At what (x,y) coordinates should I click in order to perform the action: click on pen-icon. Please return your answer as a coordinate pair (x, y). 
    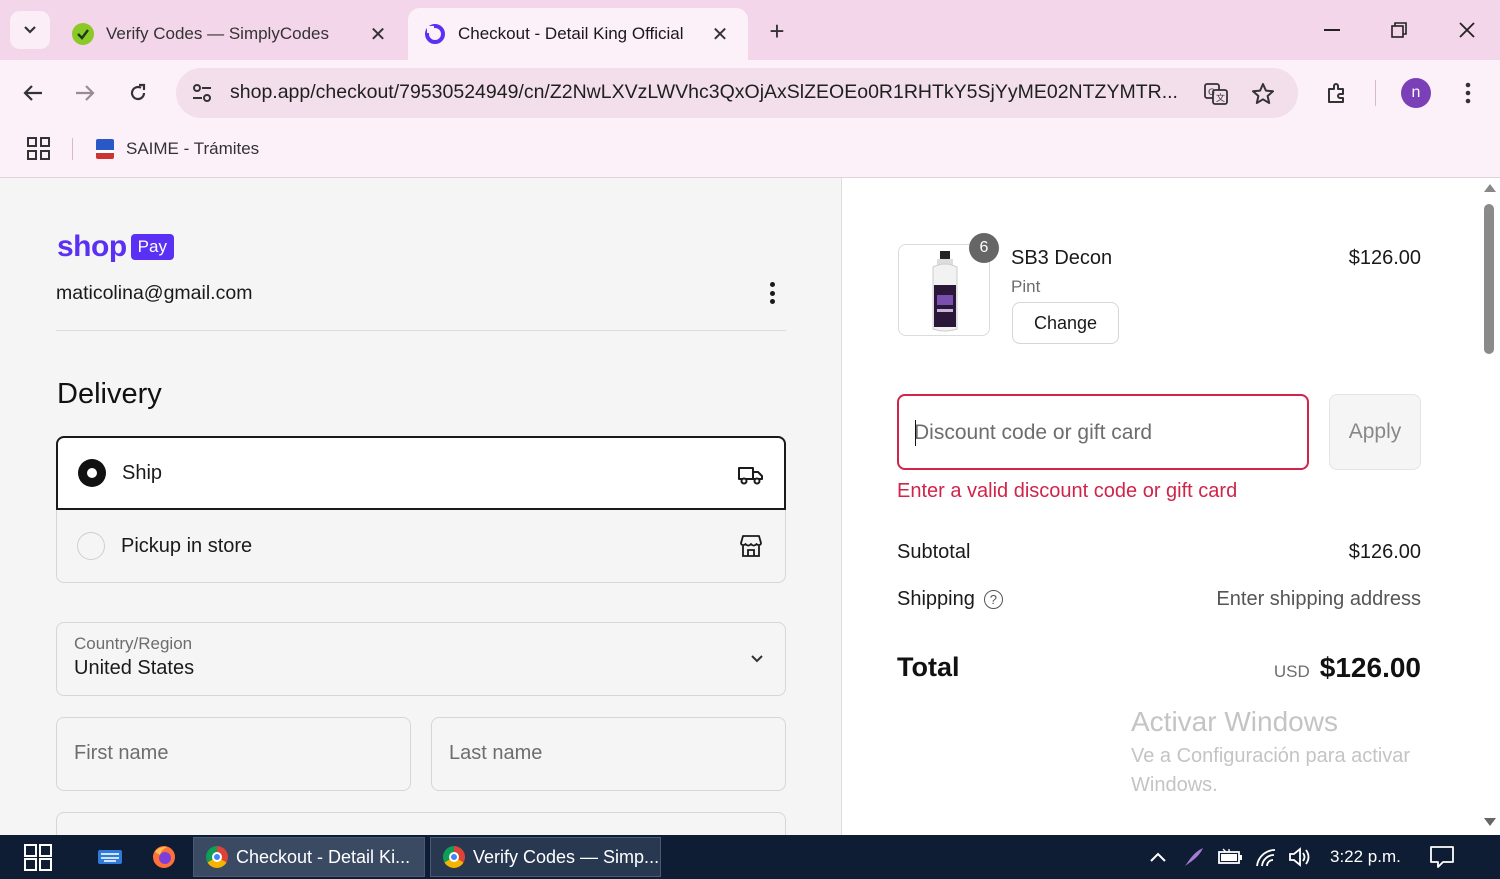
    Looking at the image, I should click on (1194, 857).